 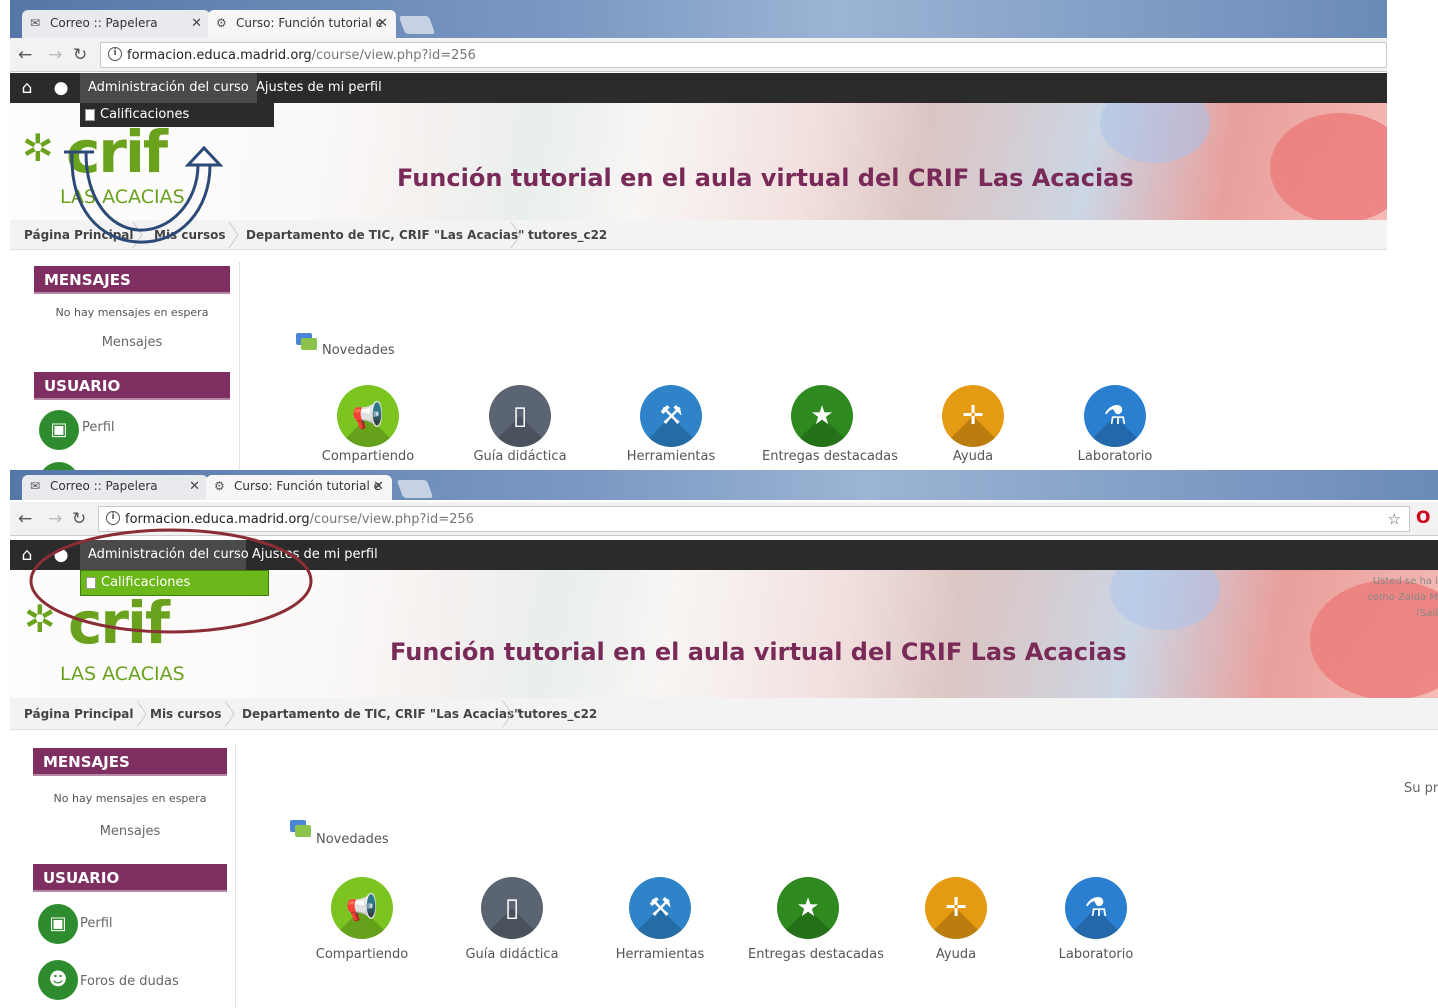 I want to click on right-note: Su pro, so click(x=1421, y=788).